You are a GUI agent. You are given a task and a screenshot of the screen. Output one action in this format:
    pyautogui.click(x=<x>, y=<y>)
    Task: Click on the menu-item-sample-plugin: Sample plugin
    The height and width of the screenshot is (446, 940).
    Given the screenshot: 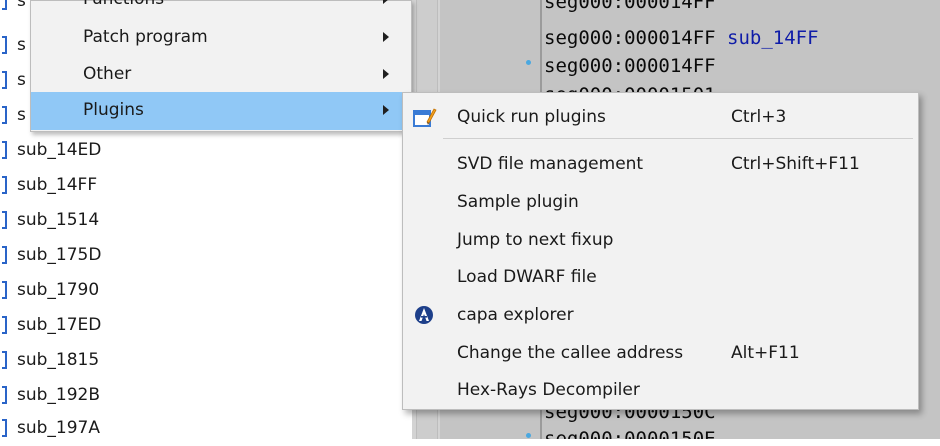 What is the action you would take?
    pyautogui.click(x=660, y=202)
    